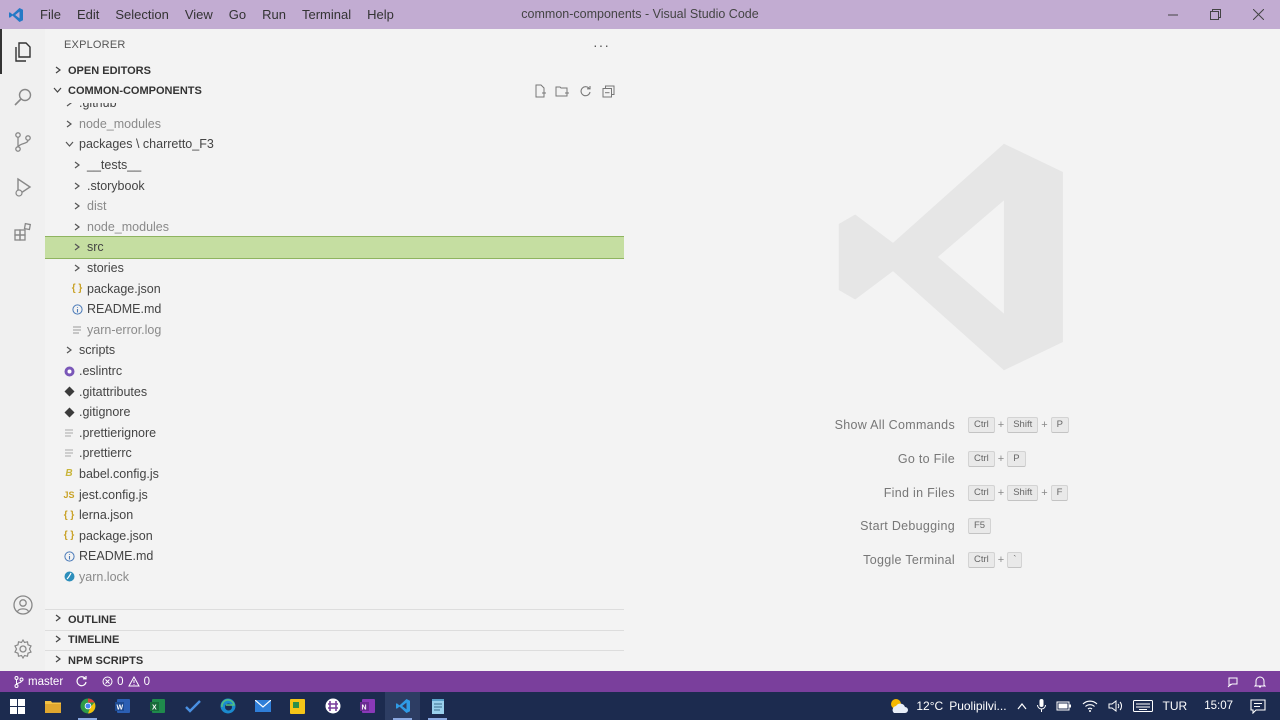  Describe the element at coordinates (380, 14) in the screenshot. I see `menu-help: Help` at that location.